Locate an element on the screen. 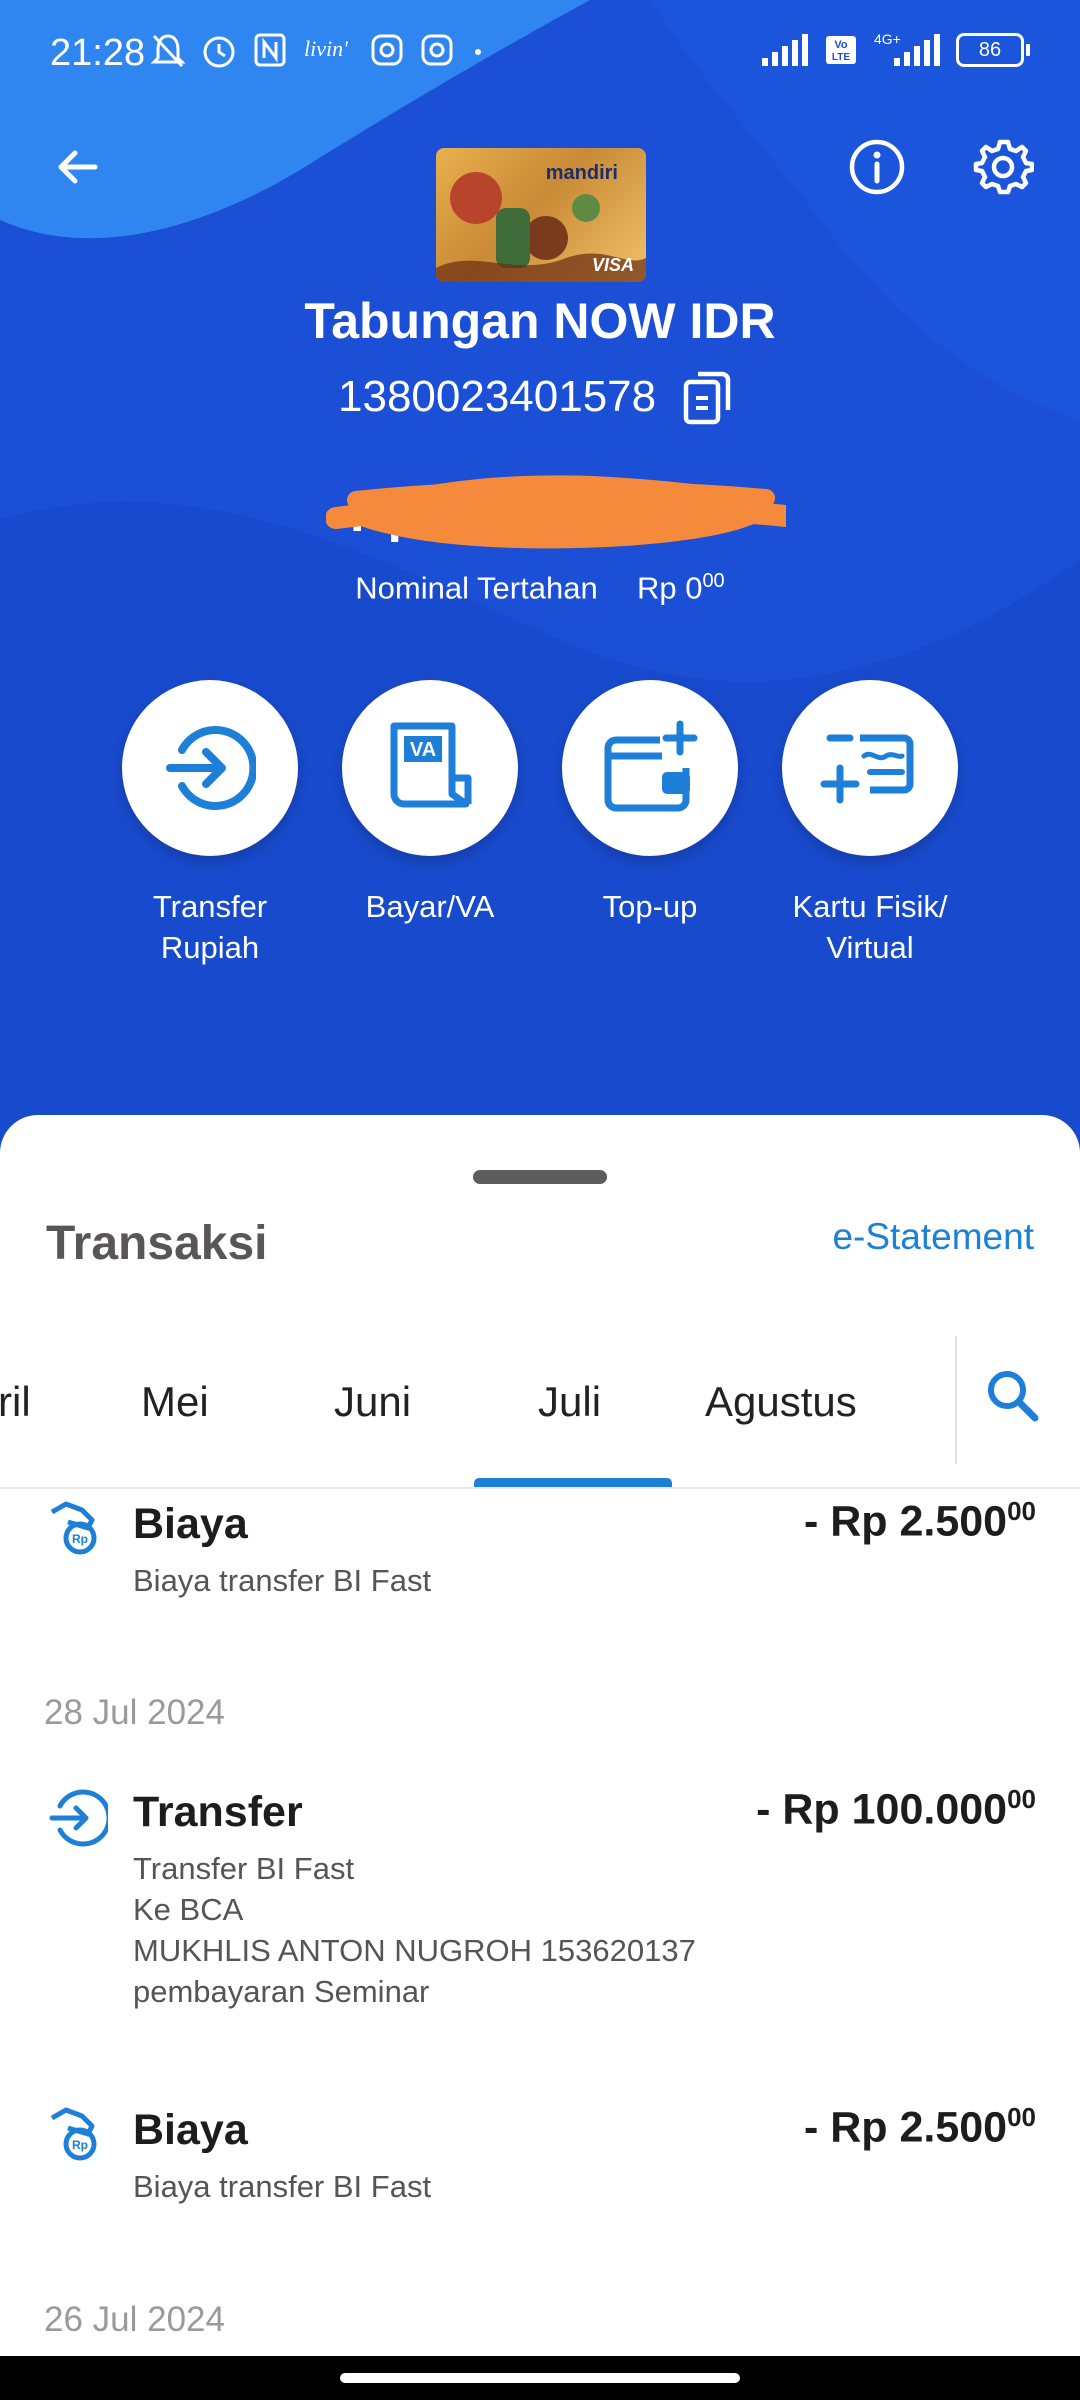 The image size is (1080, 2400). date-header: 26 Jul 2024 is located at coordinates (134, 2319).